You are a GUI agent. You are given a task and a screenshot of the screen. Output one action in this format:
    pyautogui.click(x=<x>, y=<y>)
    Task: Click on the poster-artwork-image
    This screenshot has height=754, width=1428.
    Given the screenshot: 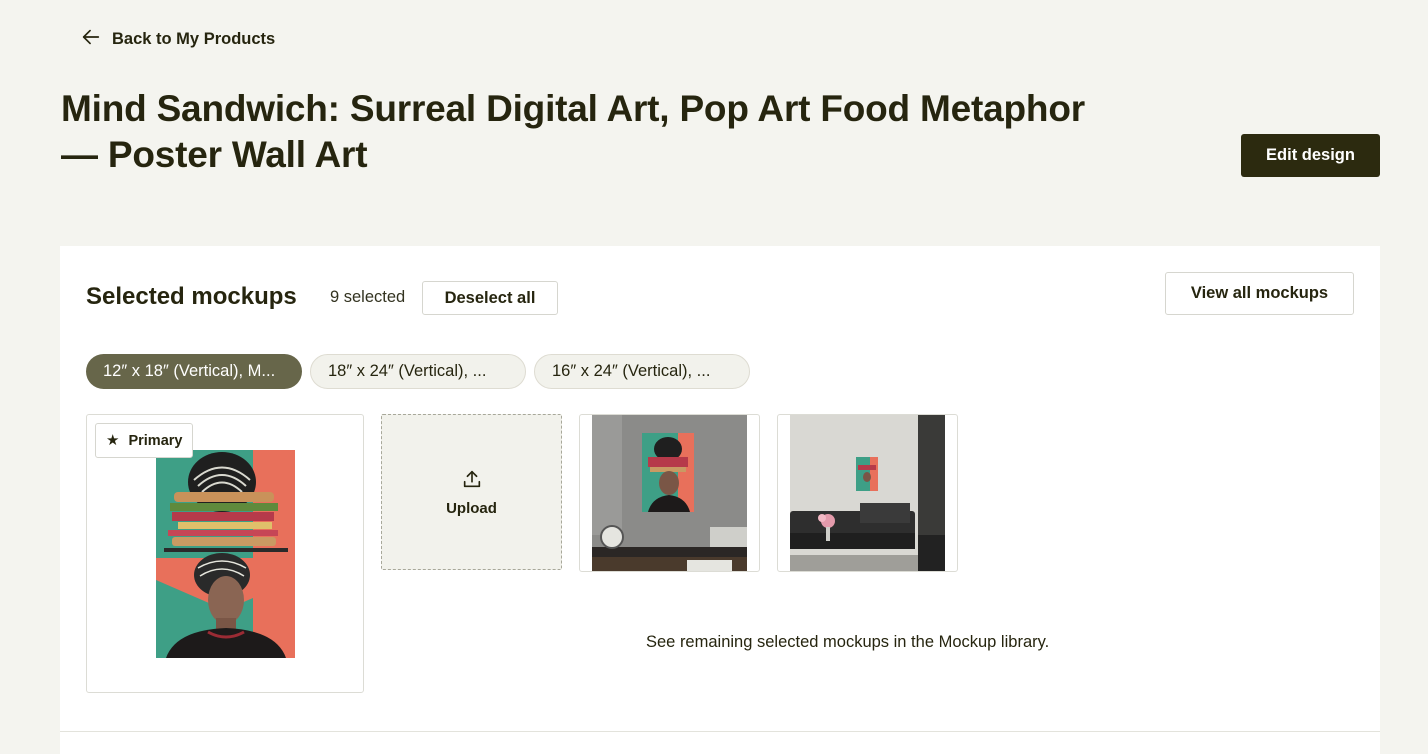 What is the action you would take?
    pyautogui.click(x=225, y=554)
    